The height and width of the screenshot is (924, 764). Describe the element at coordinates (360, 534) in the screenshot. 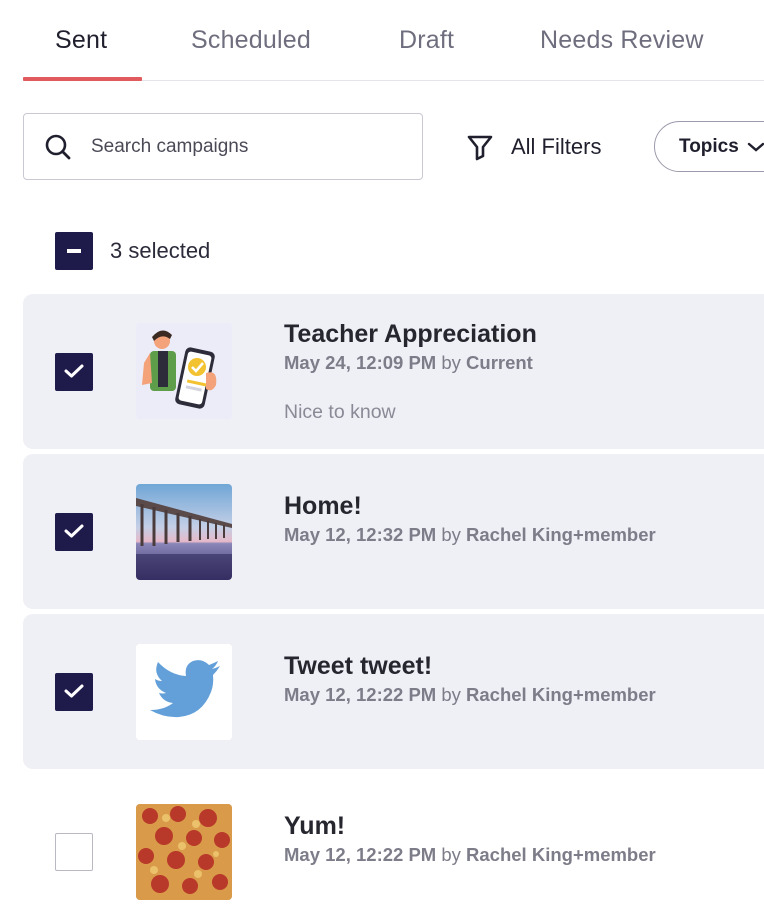

I see `campaign-date: May 12, 12:32 PM` at that location.